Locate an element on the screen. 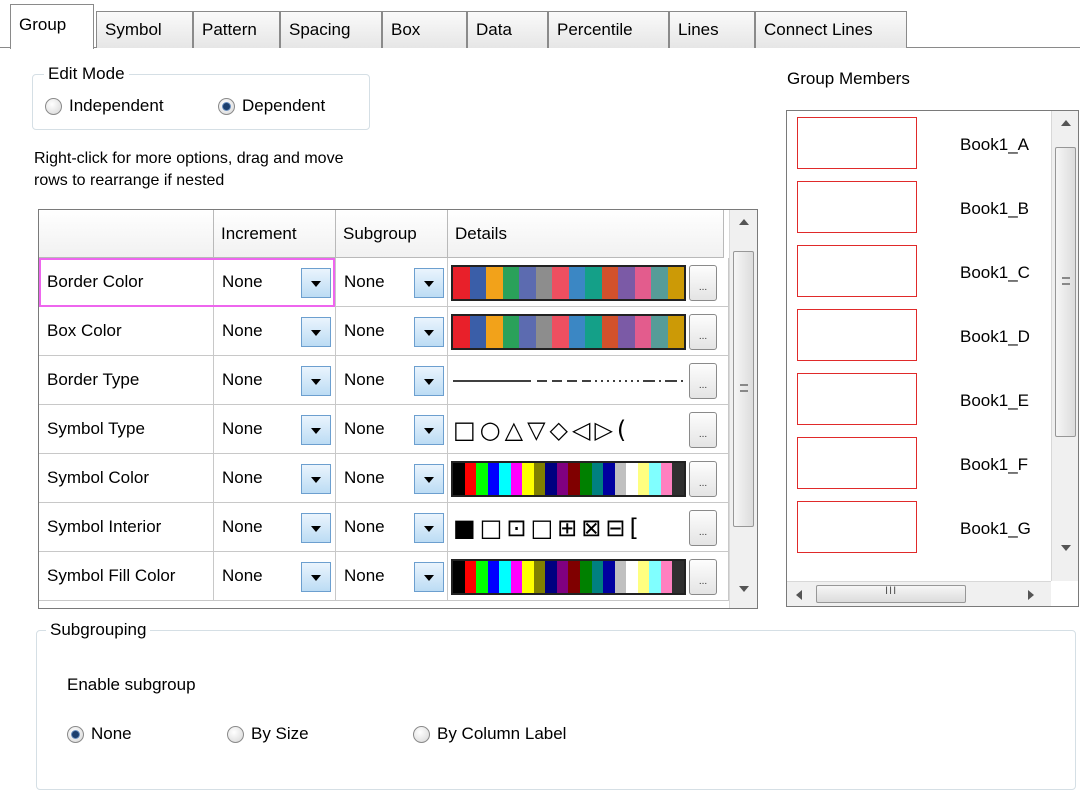  list-item: Book1_C is located at coordinates (932, 273).